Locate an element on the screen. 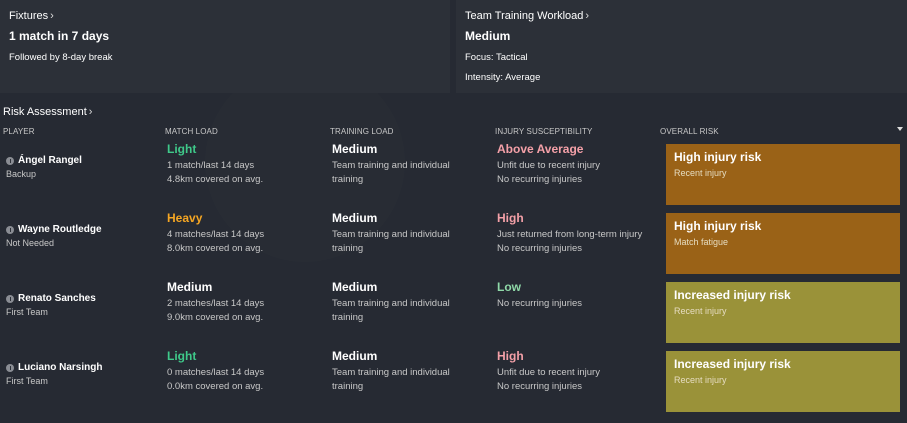 This screenshot has height=423, width=907. risk-assessment-title-link: Risk Assessment › is located at coordinates (47, 112).